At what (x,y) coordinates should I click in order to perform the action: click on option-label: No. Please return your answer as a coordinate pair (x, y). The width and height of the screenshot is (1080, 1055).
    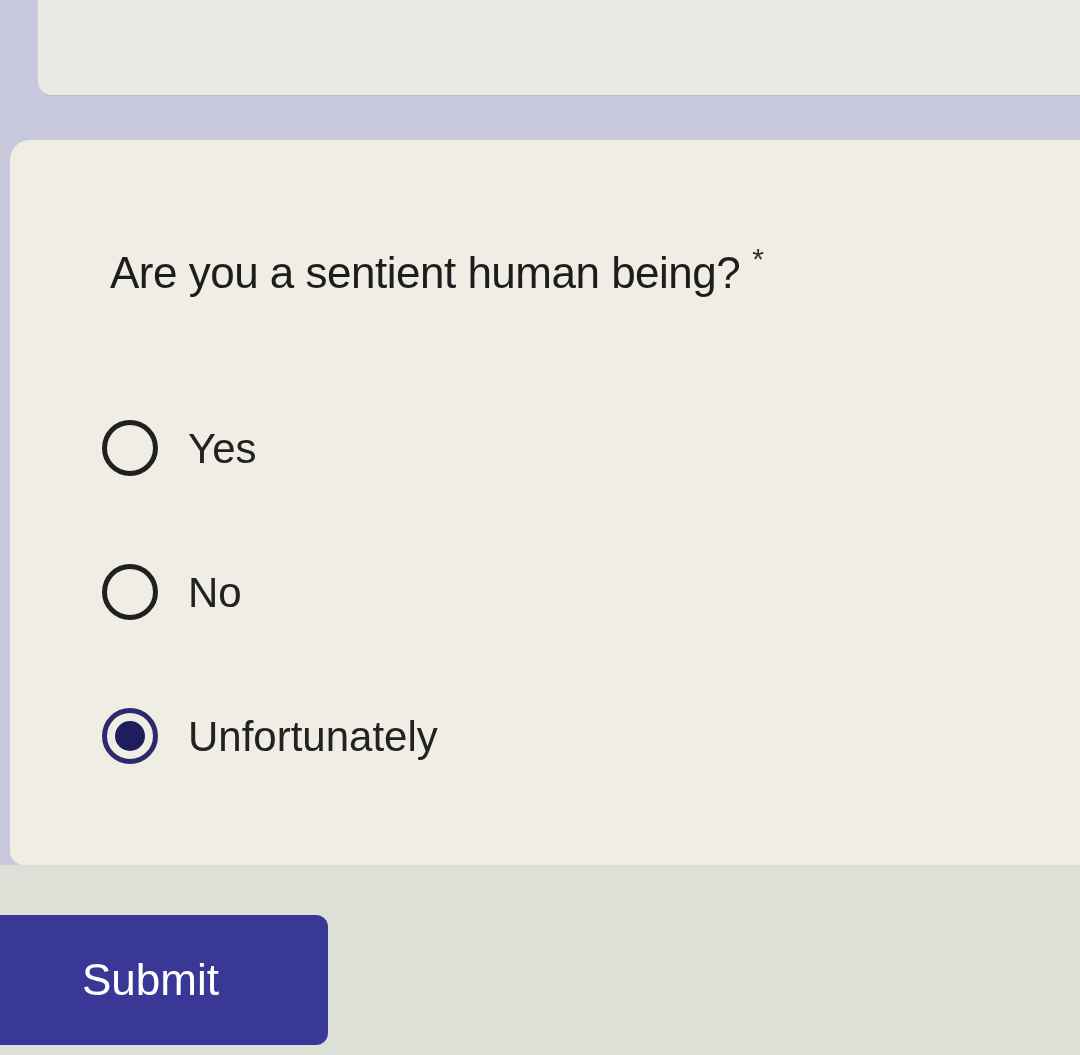
    Looking at the image, I should click on (215, 592).